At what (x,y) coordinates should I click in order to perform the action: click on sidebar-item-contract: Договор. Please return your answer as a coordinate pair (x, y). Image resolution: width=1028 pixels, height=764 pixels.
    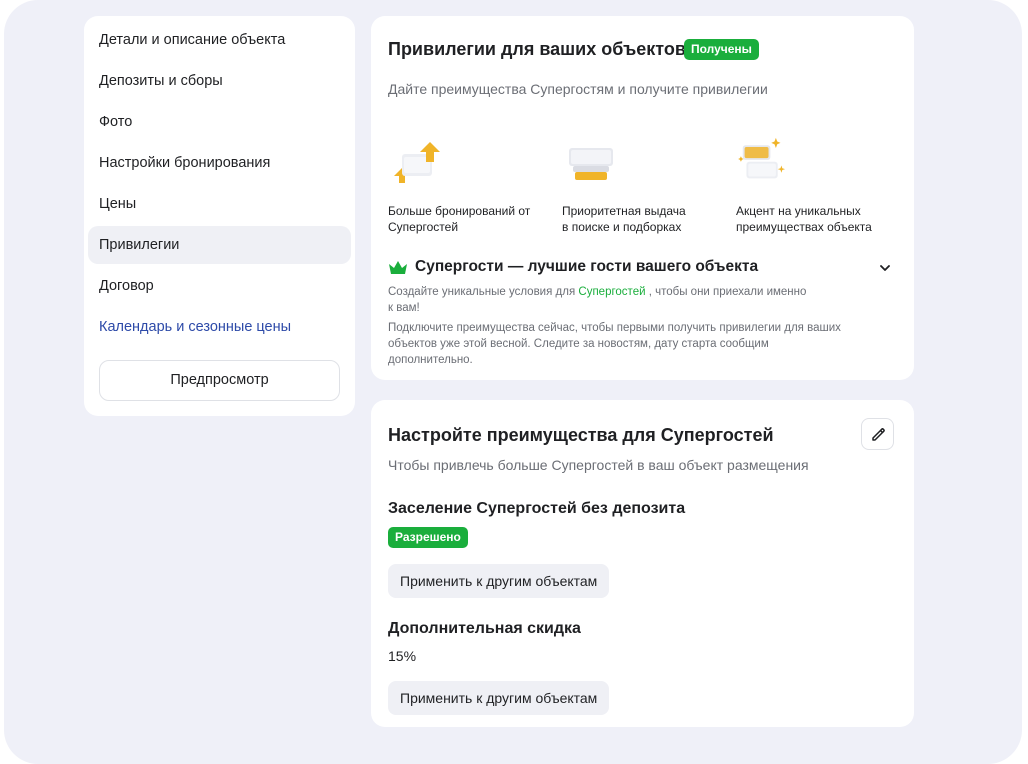
    Looking at the image, I should click on (219, 286).